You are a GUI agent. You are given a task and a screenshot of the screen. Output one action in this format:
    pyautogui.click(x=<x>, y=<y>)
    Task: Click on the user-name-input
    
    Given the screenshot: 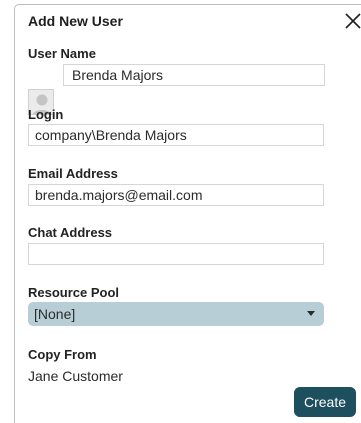 What is the action you would take?
    pyautogui.click(x=194, y=75)
    